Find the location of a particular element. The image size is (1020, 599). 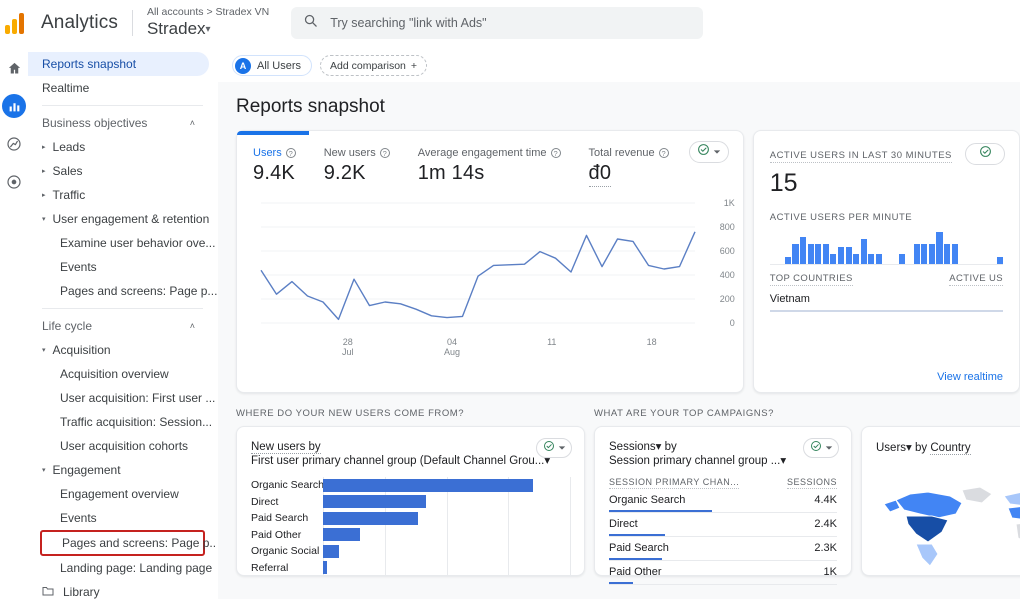

view-realtime-link: View realtime is located at coordinates (970, 377).